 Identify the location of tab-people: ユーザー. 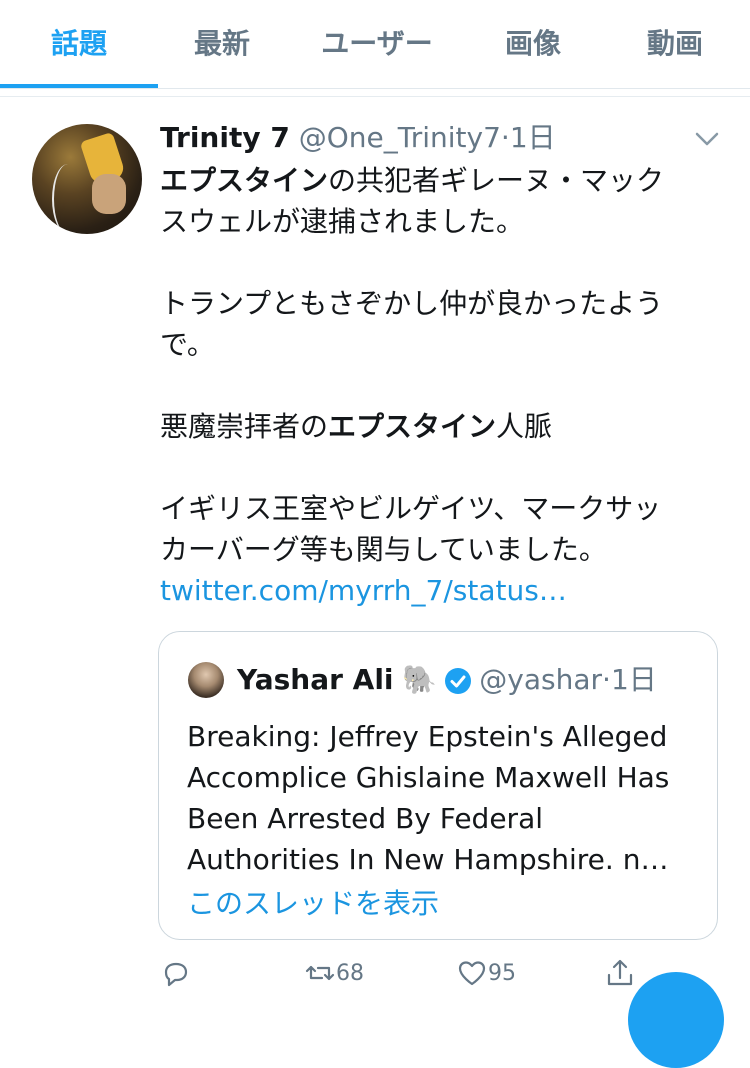
(377, 44).